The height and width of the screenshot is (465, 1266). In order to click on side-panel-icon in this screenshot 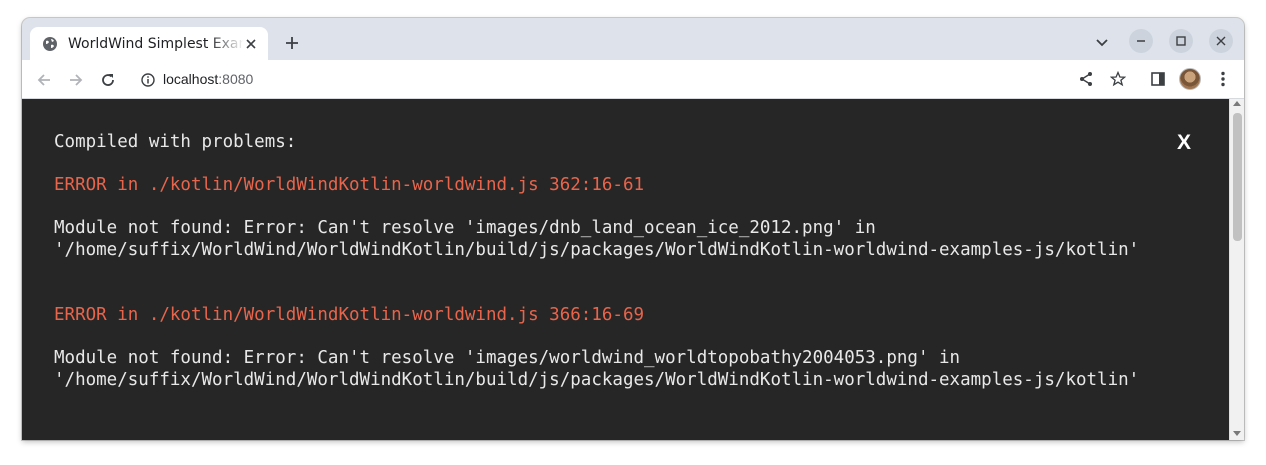, I will do `click(1158, 79)`.